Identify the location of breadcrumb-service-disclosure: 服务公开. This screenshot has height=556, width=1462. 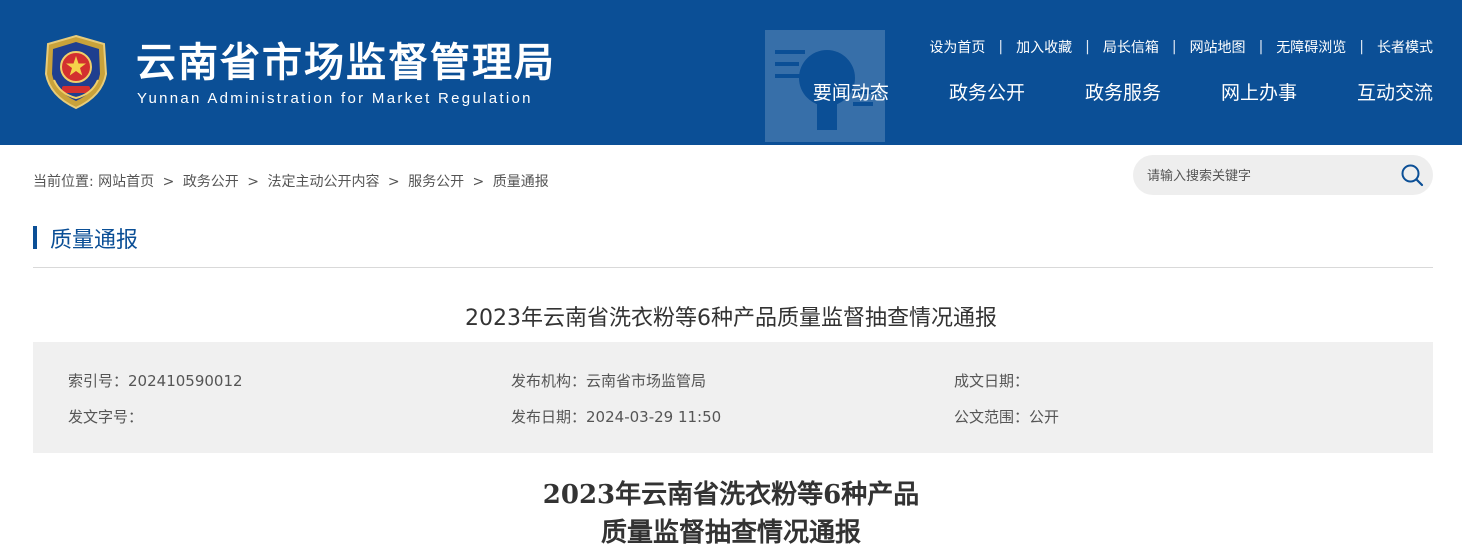
(436, 182).